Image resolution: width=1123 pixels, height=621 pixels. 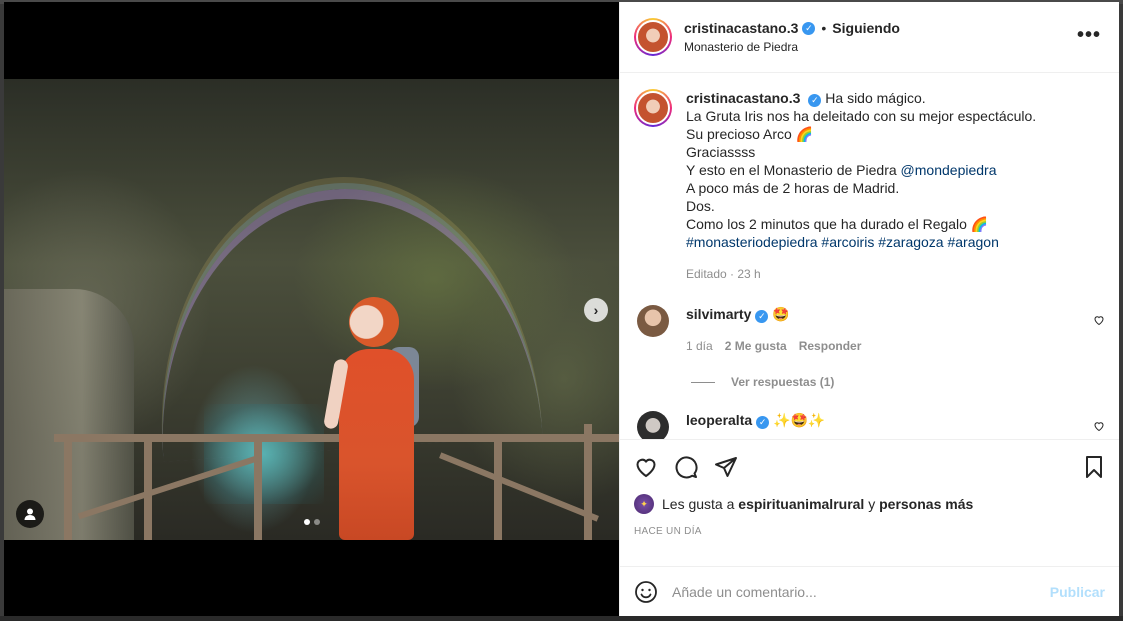 I want to click on next-slide-button: ›, so click(x=596, y=310).